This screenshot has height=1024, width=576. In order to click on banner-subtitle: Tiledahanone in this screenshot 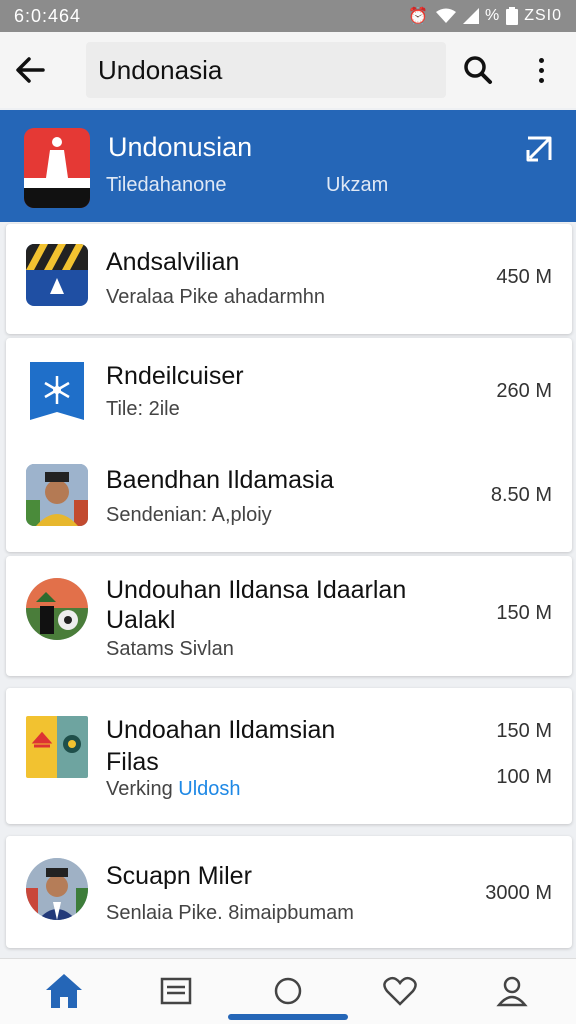, I will do `click(166, 185)`.